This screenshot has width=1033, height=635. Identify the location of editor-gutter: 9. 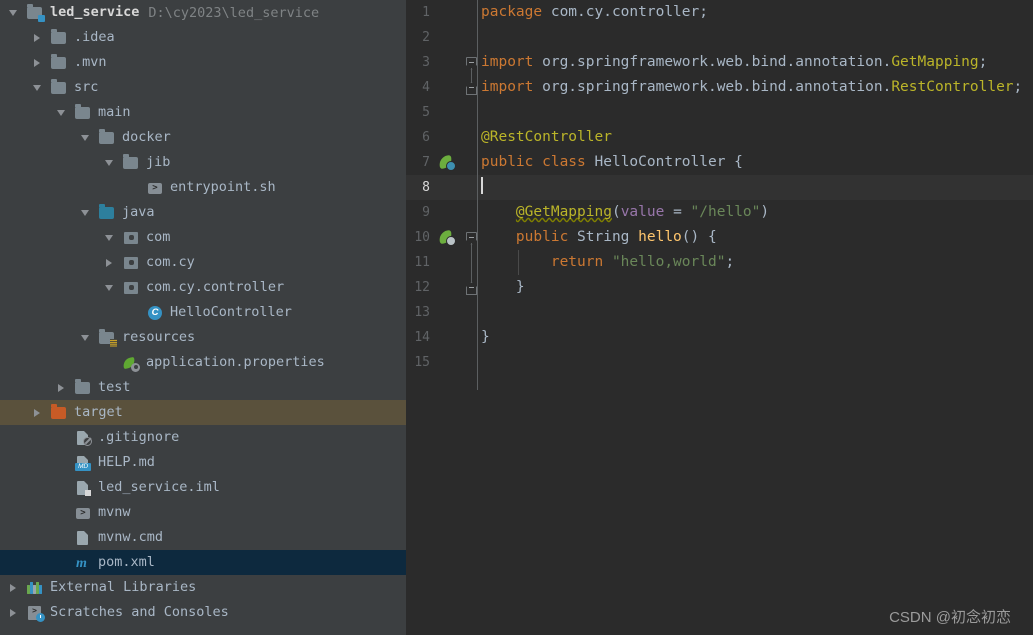
(439, 212).